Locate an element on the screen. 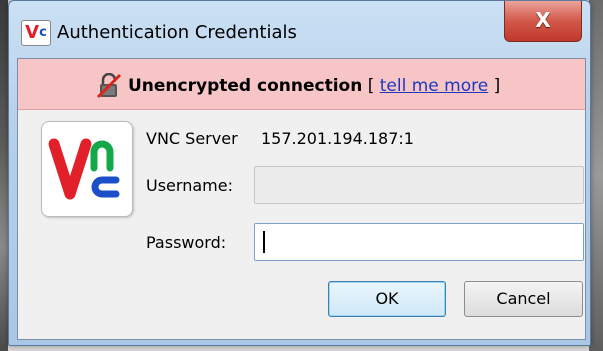 The width and height of the screenshot is (603, 351). tell-me-more-link: tell me more is located at coordinates (434, 86).